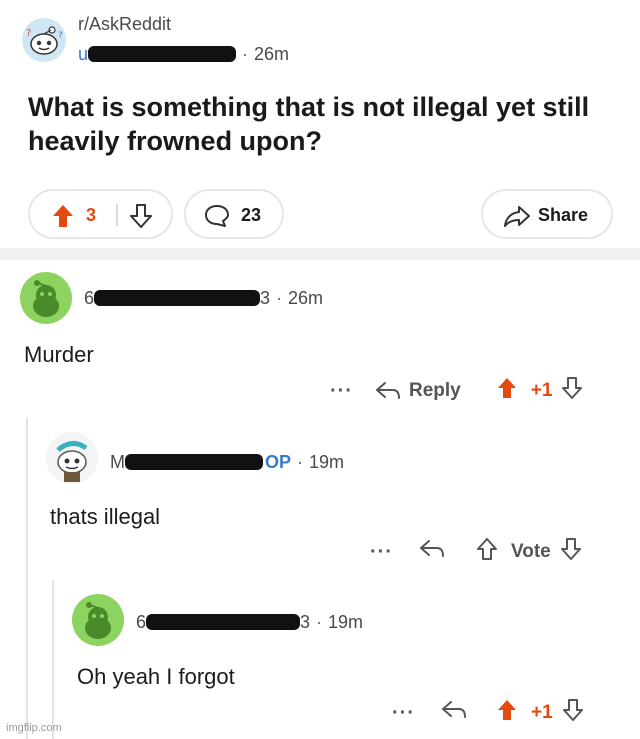 The image size is (640, 739). What do you see at coordinates (83, 54) in the screenshot?
I see `post-author-prefix: u` at bounding box center [83, 54].